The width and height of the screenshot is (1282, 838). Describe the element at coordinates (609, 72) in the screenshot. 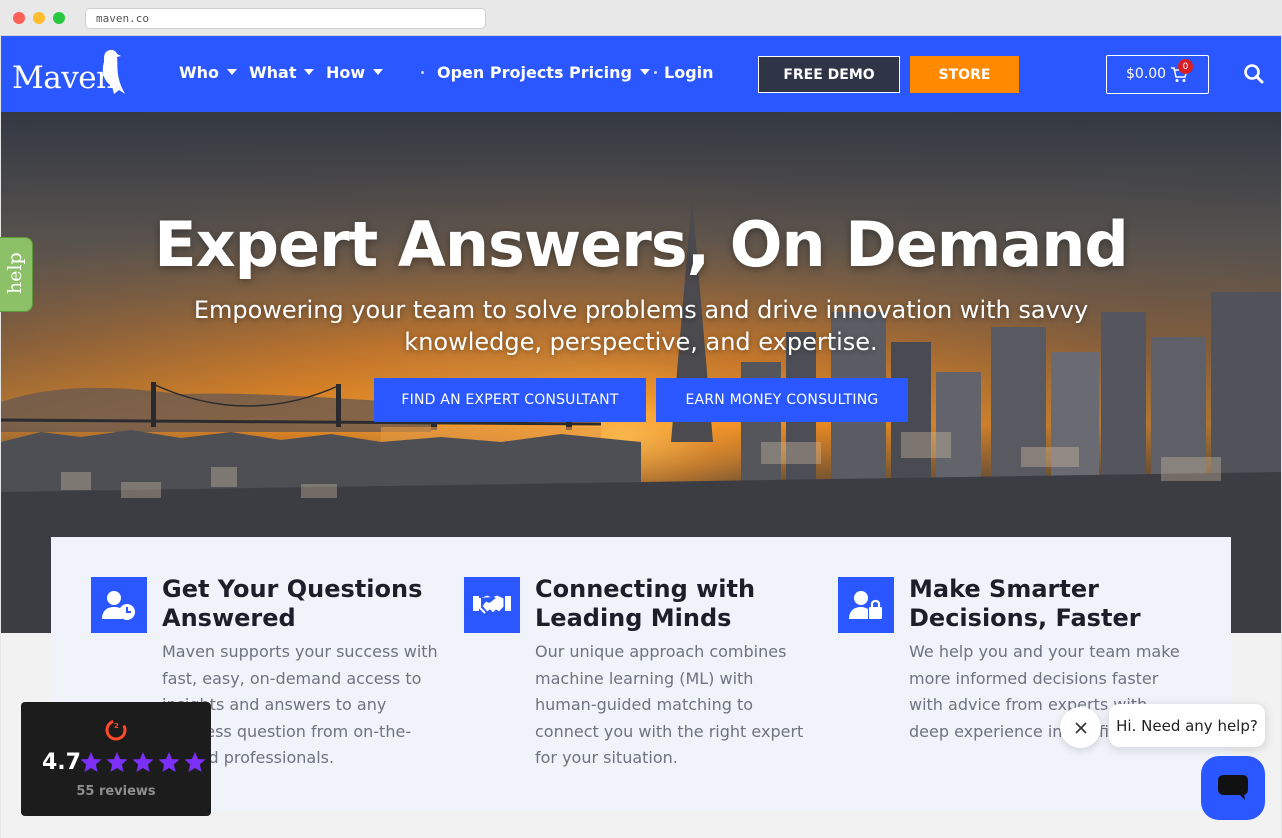

I see `nav-pricing: Pricing` at that location.